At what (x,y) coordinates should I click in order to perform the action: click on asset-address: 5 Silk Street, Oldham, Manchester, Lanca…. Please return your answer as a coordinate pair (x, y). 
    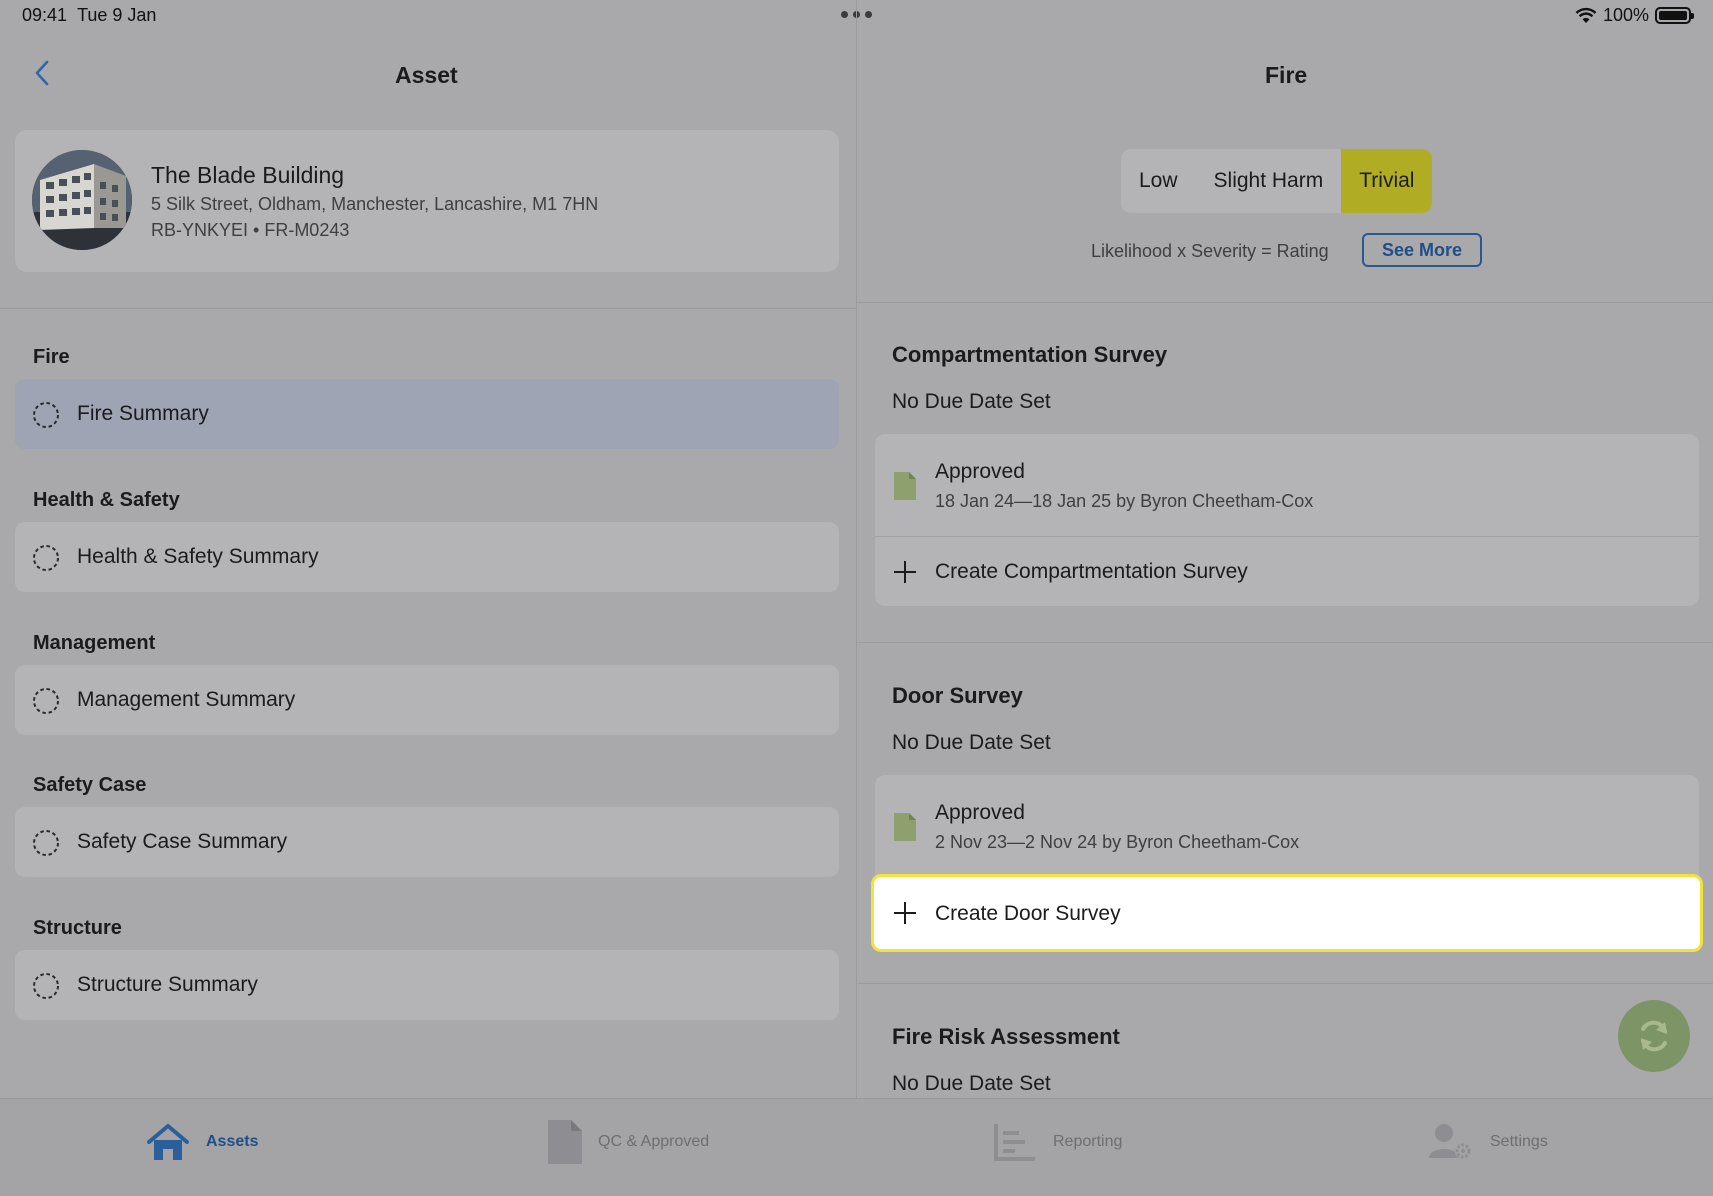
    Looking at the image, I should click on (375, 204).